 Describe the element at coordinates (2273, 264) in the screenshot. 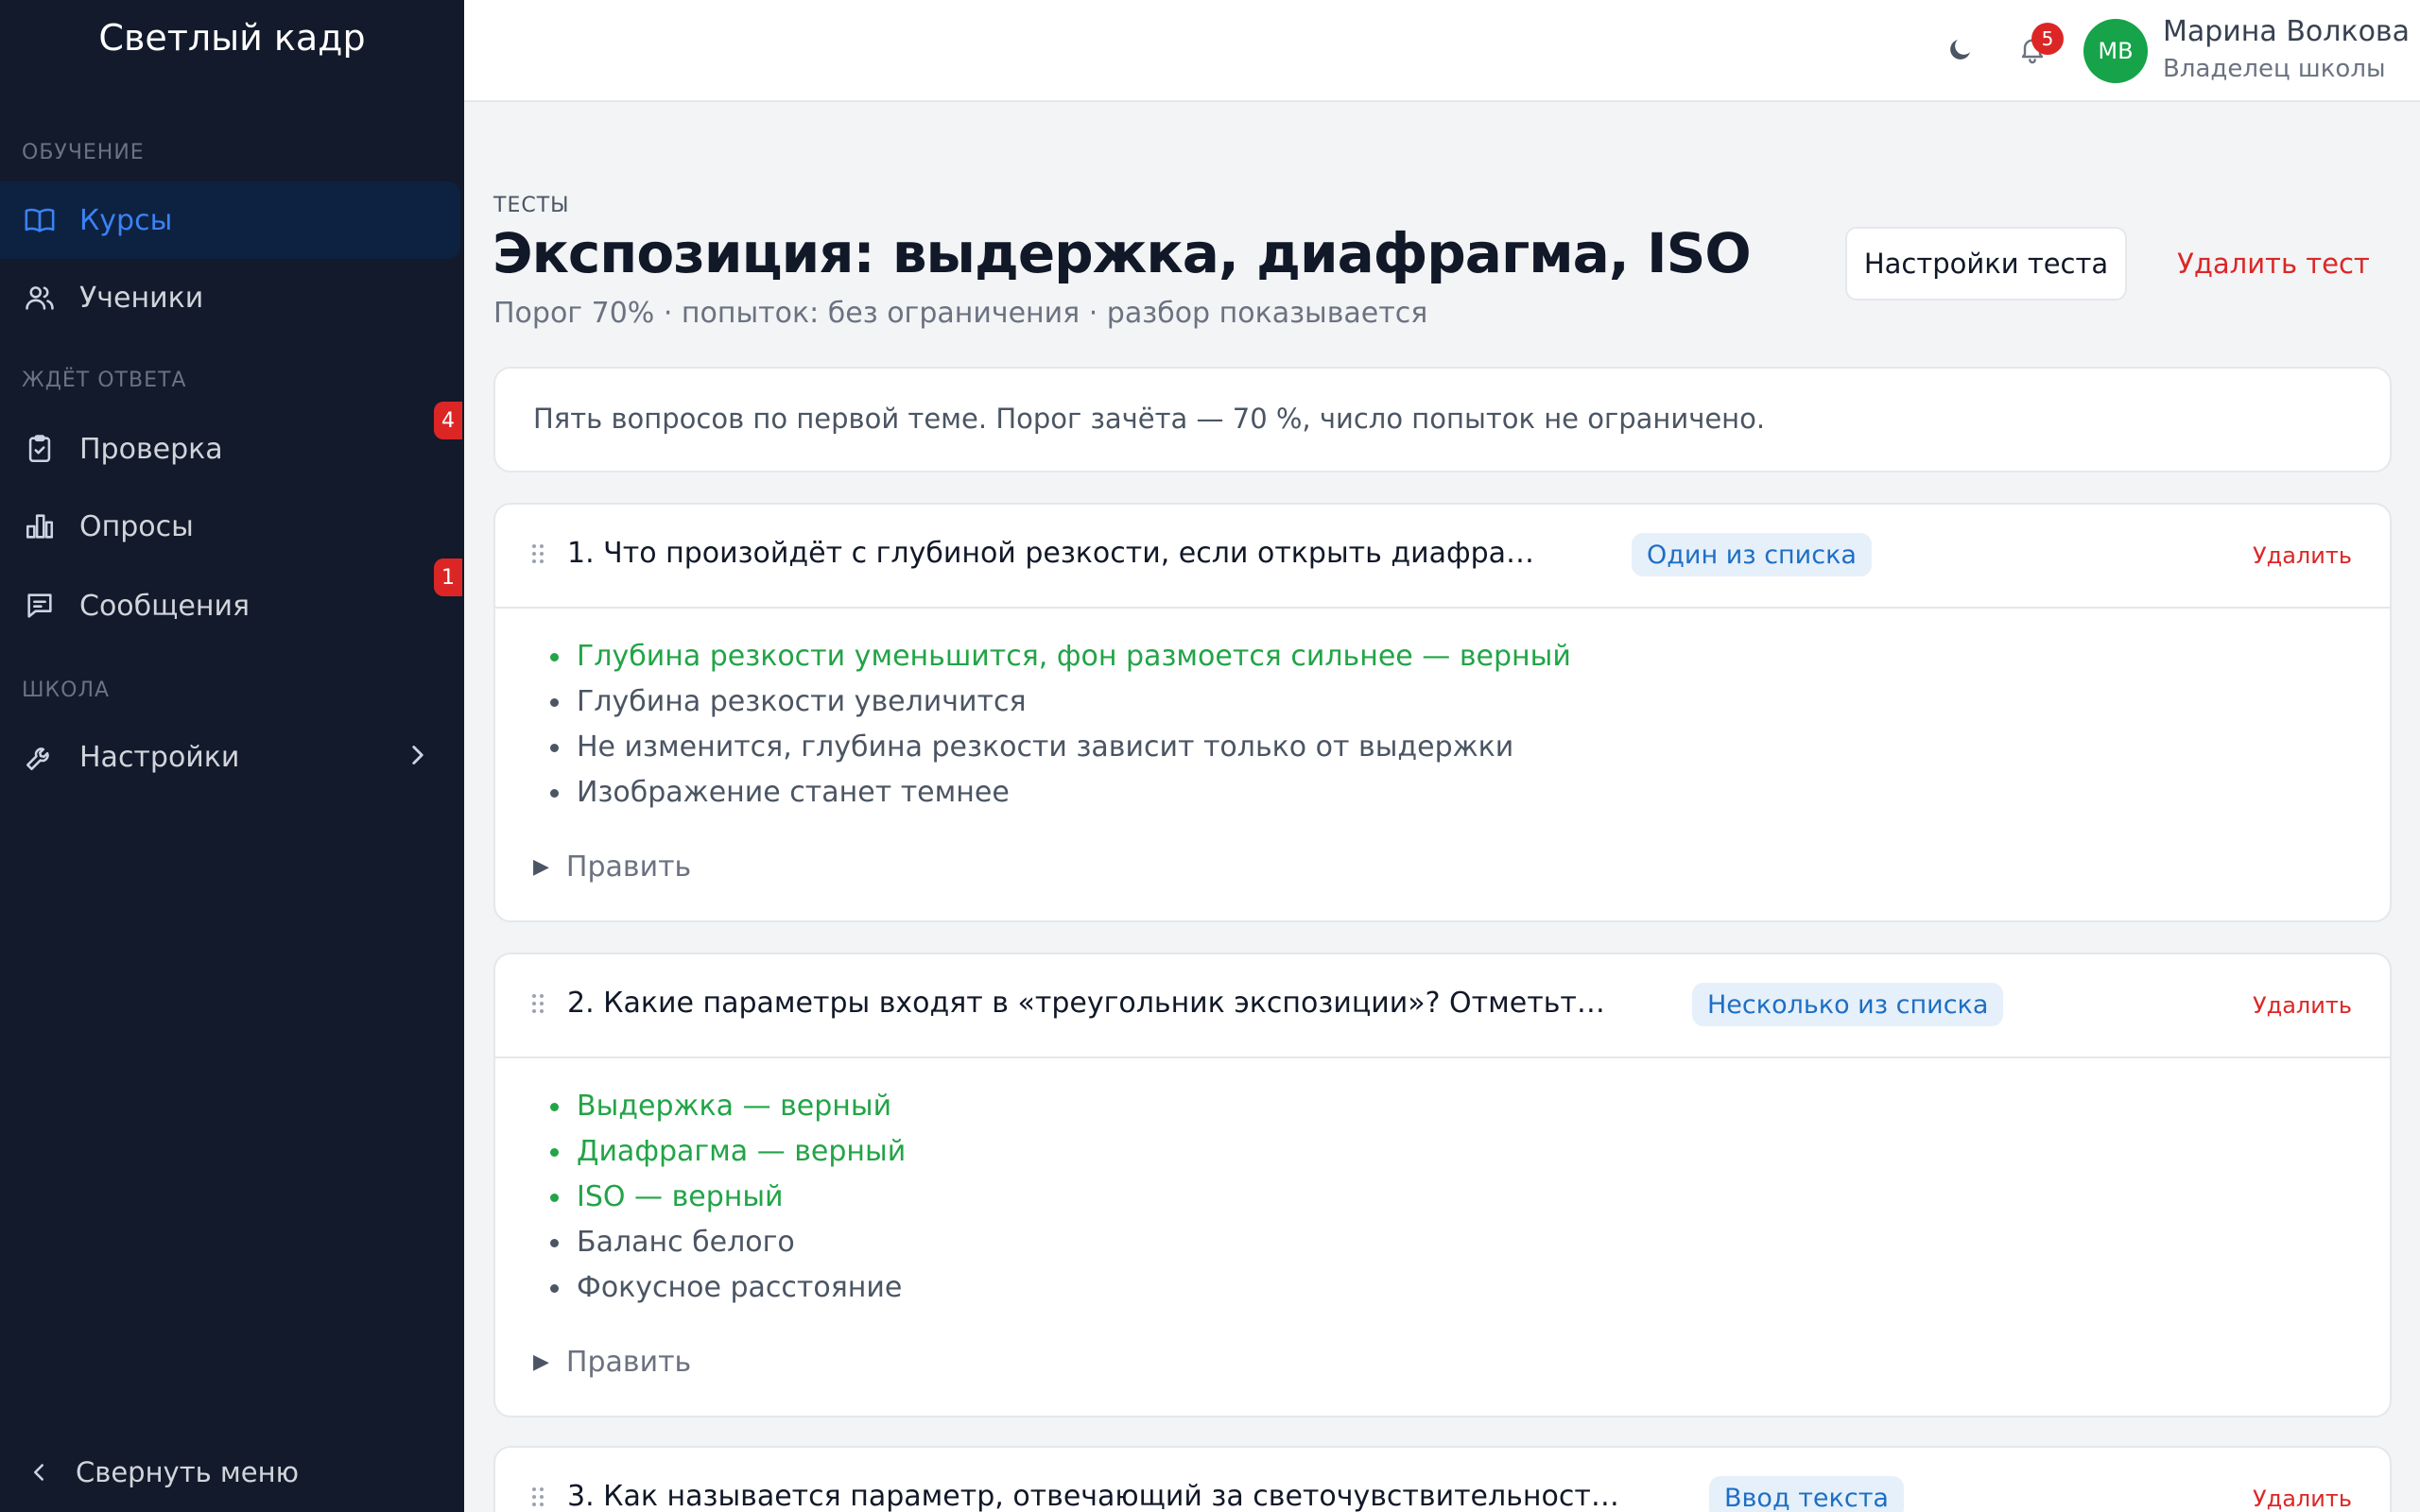

I see `delete-test-button: Удалить тест` at that location.